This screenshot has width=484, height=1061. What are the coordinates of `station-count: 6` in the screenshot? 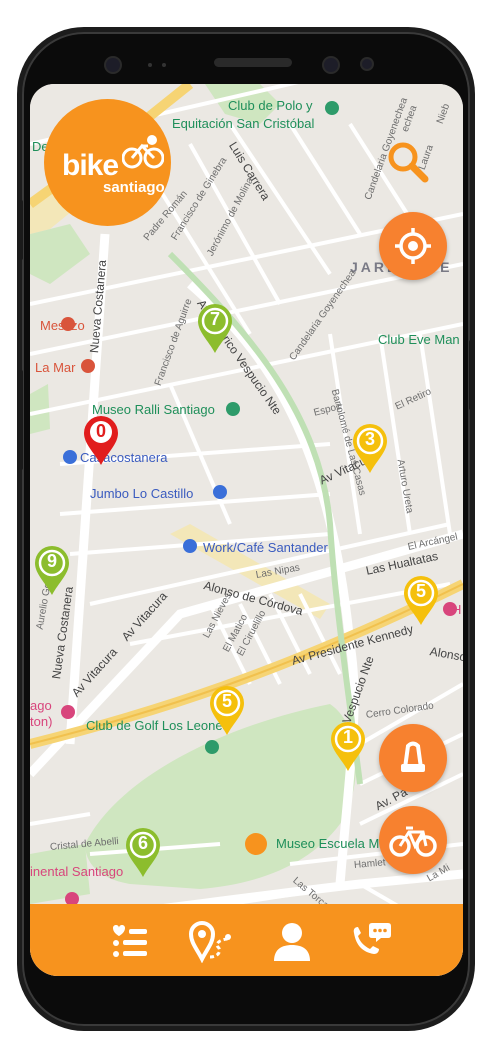 It's located at (142, 843).